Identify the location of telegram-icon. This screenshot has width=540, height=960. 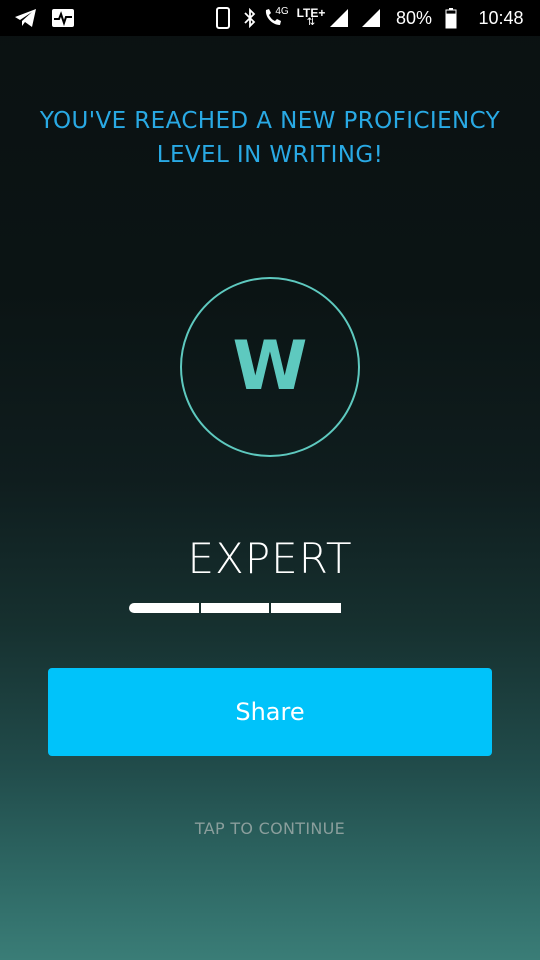
(26, 18).